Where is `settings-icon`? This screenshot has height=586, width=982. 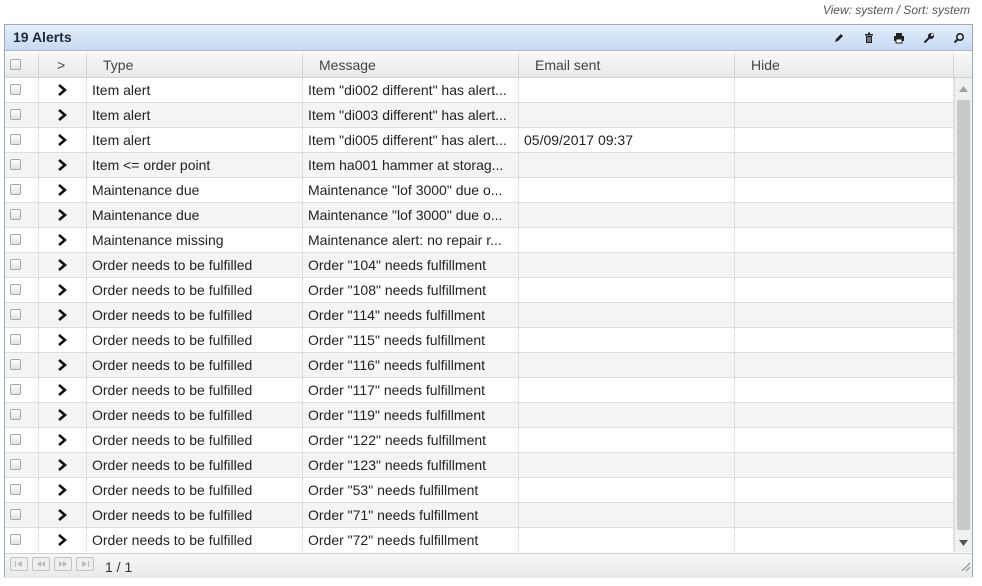
settings-icon is located at coordinates (929, 38).